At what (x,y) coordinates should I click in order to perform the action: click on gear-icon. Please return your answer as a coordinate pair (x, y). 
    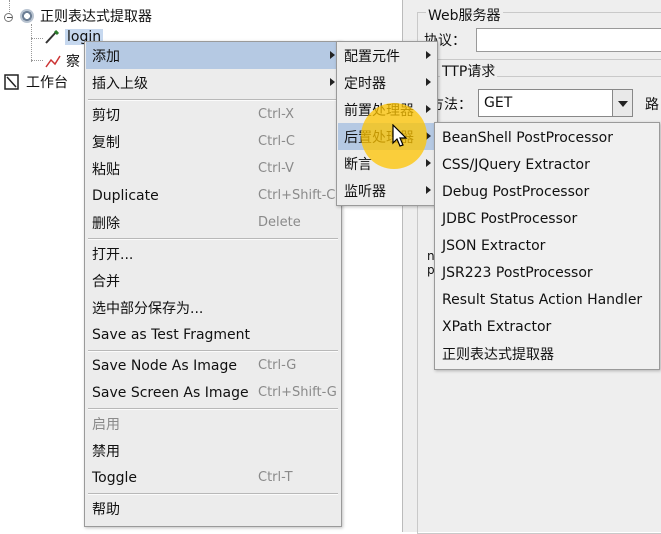
    Looking at the image, I should click on (27, 16).